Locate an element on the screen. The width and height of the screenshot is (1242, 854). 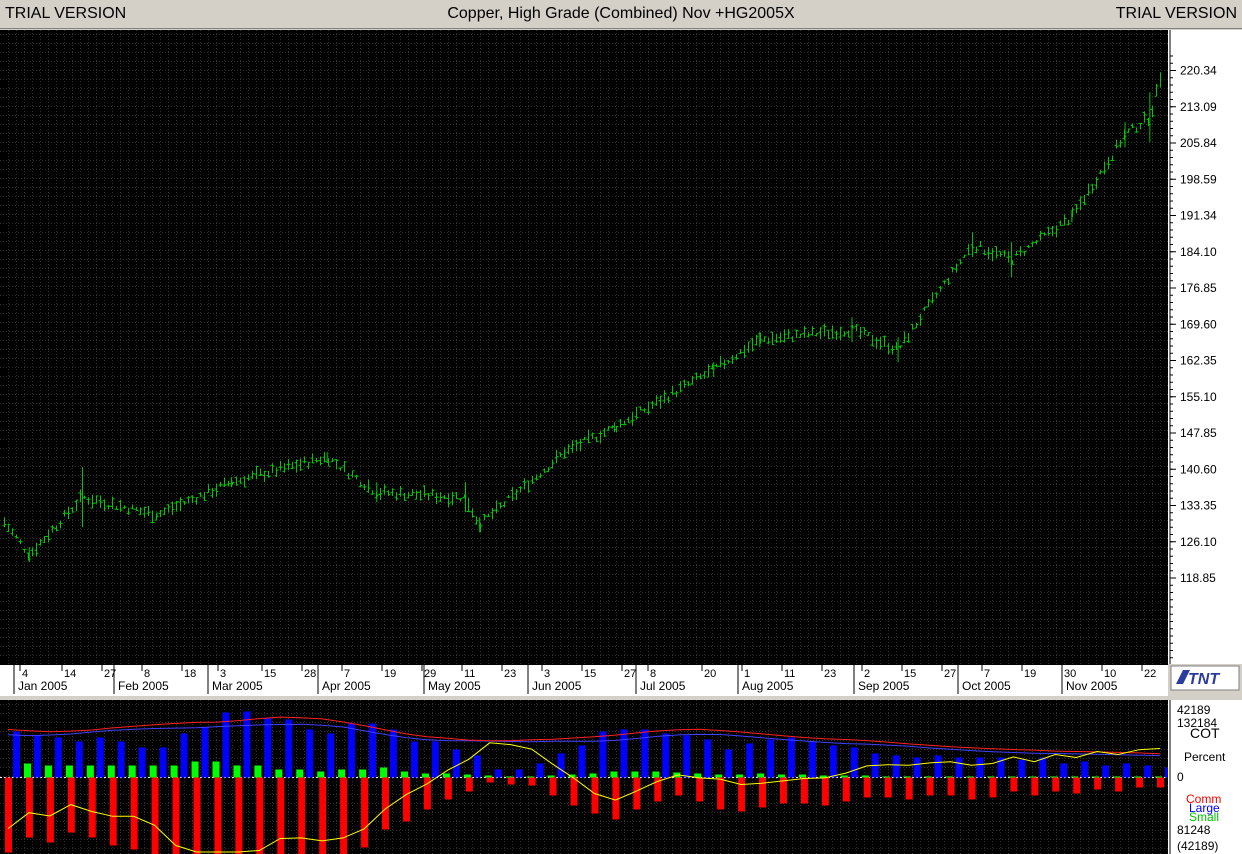
day-tick-label: 27 is located at coordinates (950, 674).